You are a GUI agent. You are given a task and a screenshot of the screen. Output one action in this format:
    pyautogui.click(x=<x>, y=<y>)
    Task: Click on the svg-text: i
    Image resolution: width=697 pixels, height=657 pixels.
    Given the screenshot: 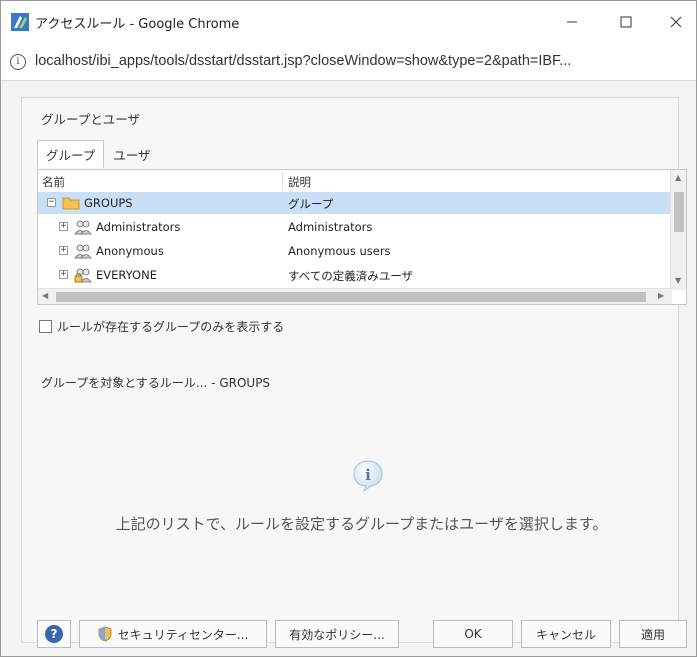 What is the action you would take?
    pyautogui.click(x=368, y=475)
    